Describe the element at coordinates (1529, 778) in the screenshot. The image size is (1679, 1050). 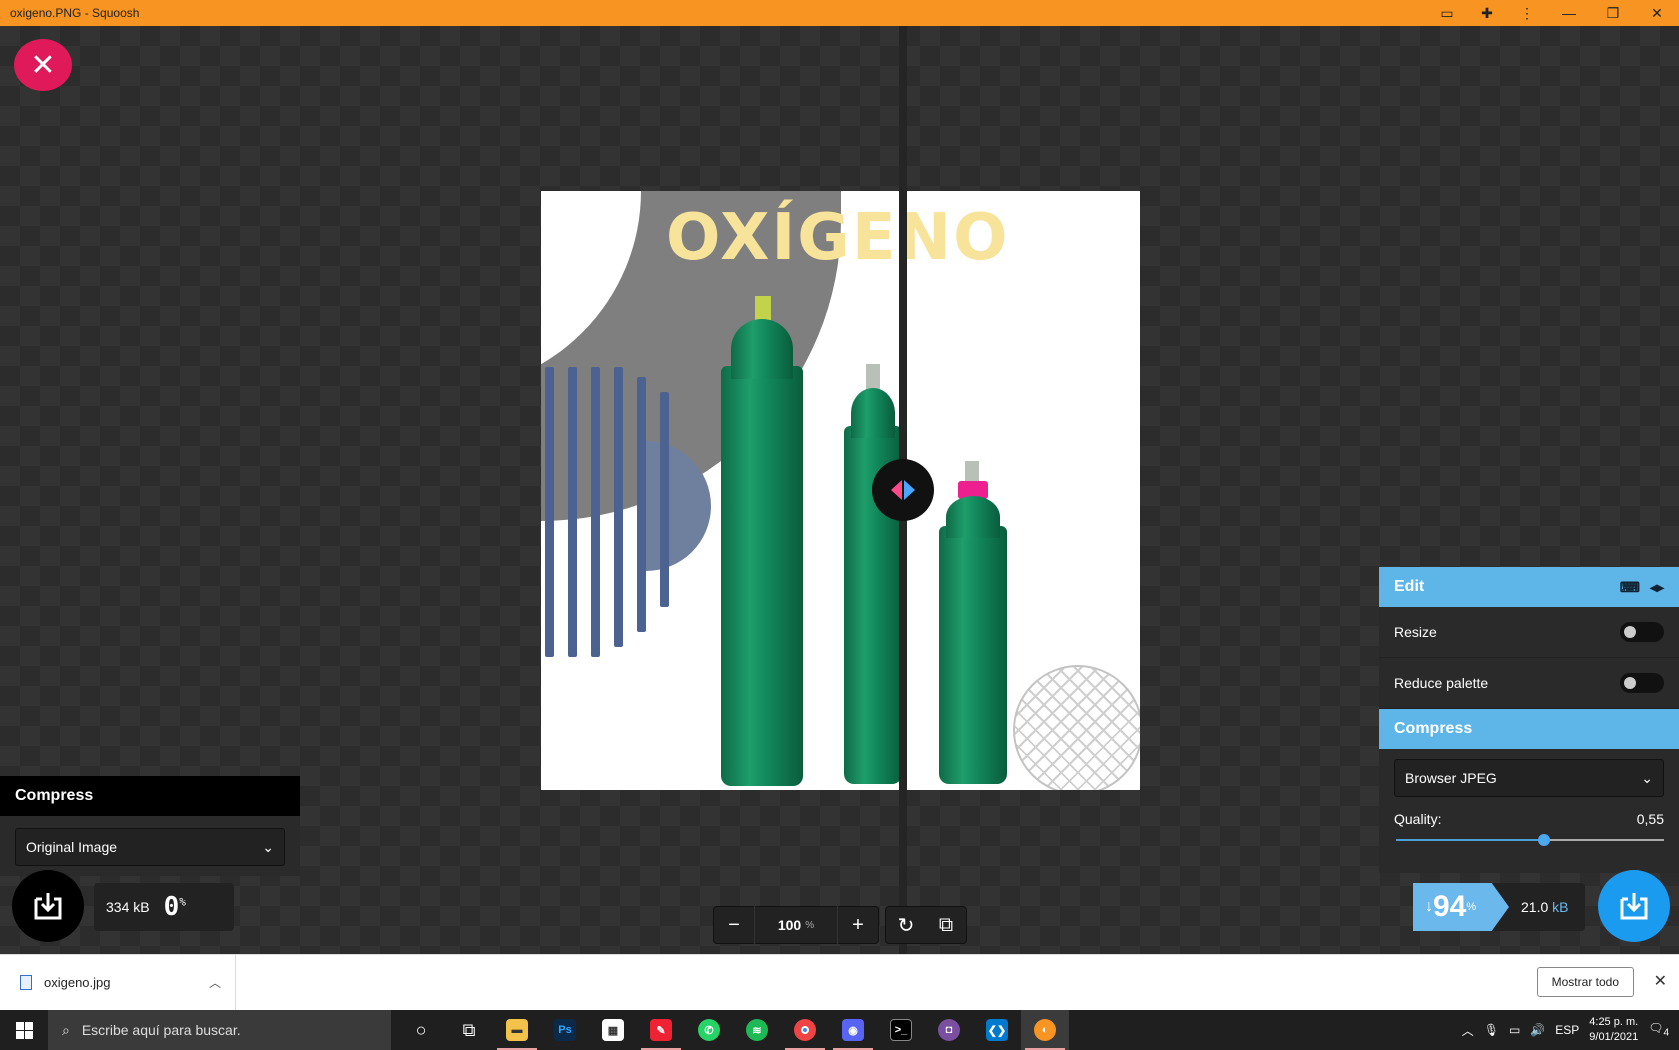
I see `right-encoder-select: Browser JPEG ⌄` at that location.